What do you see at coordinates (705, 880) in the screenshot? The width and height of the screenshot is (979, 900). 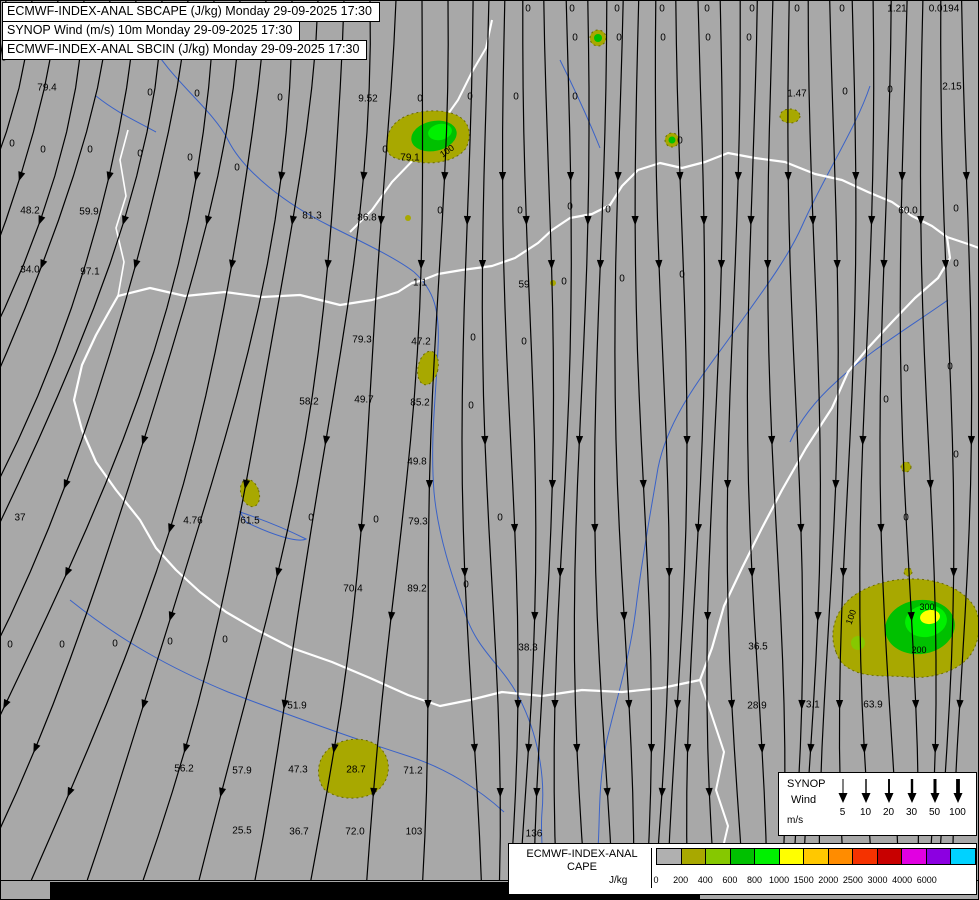 I see `cape-scale-value: 400` at bounding box center [705, 880].